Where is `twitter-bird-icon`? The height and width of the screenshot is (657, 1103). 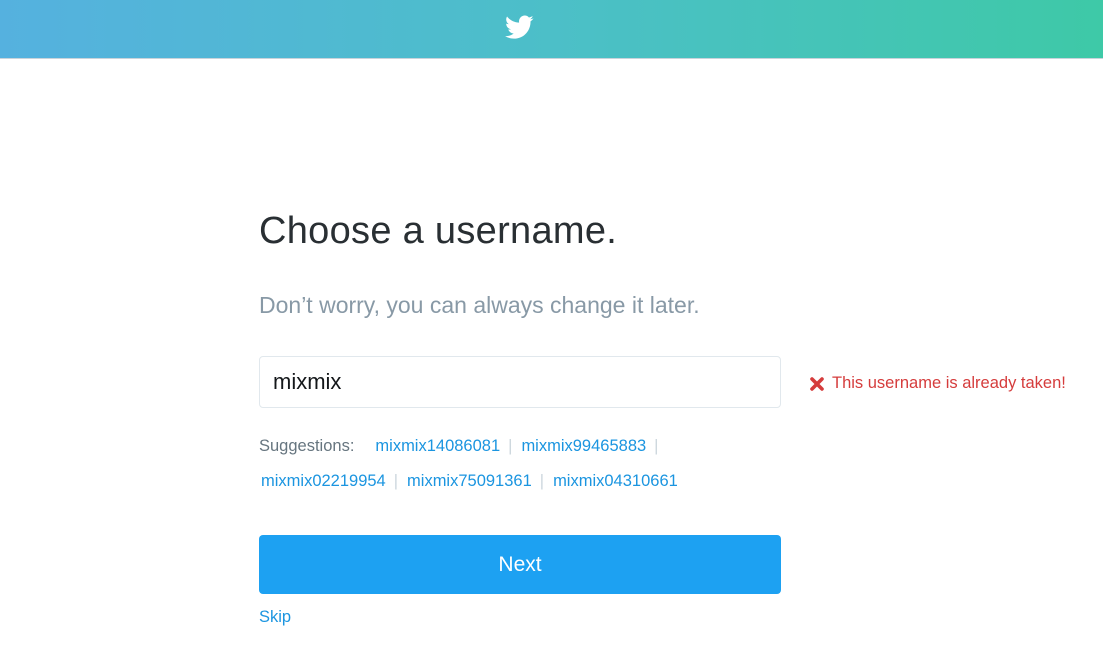
twitter-bird-icon is located at coordinates (519, 27).